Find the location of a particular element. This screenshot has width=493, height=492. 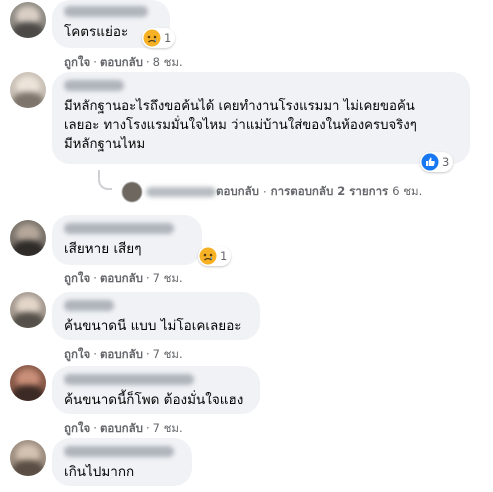

replies-summary: ตอบกลับ · การตอบกลับ 2 รายการ 6 ชม. is located at coordinates (270, 192).